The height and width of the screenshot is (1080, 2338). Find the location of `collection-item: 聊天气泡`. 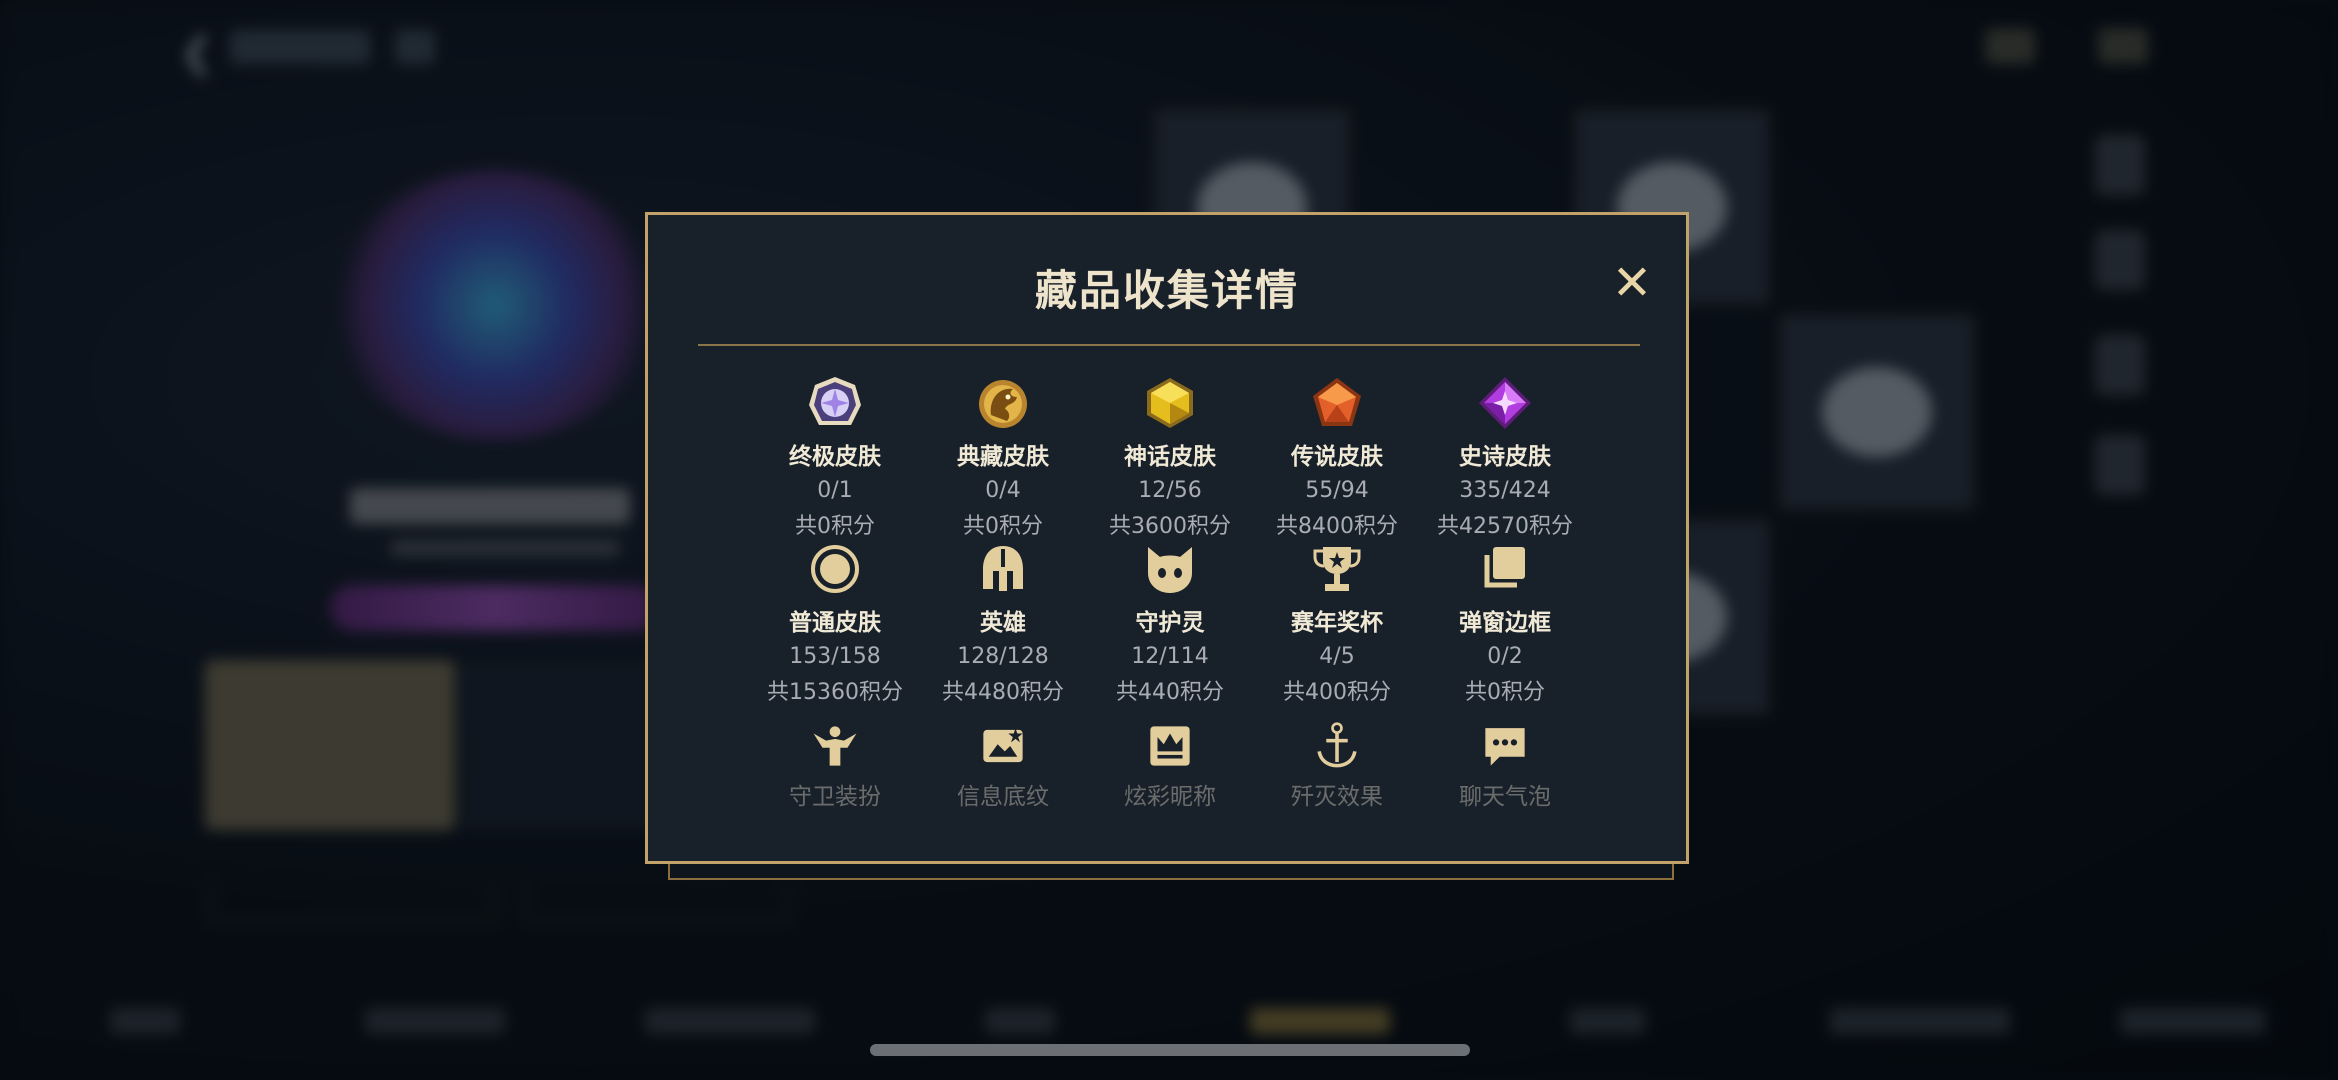

collection-item: 聊天气泡 is located at coordinates (1505, 766).